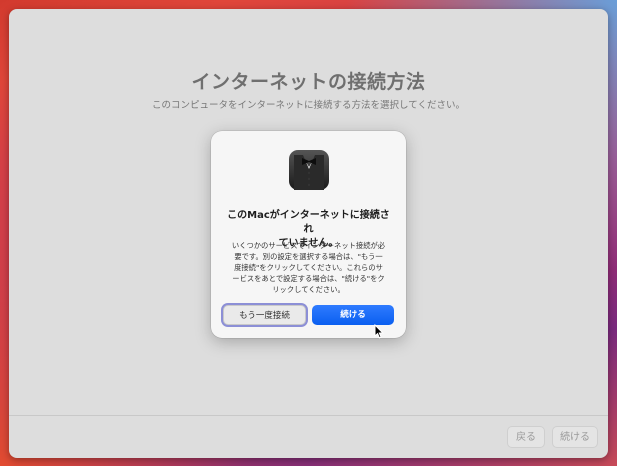 Image resolution: width=617 pixels, height=466 pixels. What do you see at coordinates (308, 82) in the screenshot?
I see `page-title: インターネットの接続方法` at bounding box center [308, 82].